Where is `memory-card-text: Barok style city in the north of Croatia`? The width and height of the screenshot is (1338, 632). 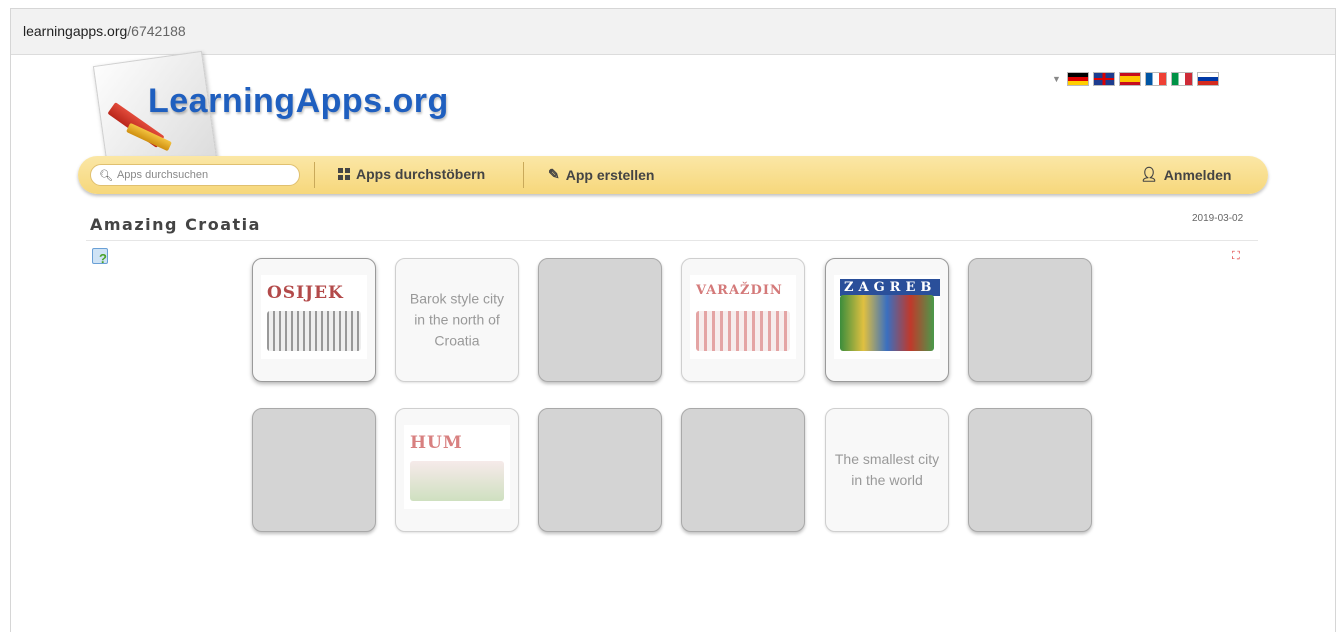 memory-card-text: Barok style city in the north of Croatia is located at coordinates (457, 320).